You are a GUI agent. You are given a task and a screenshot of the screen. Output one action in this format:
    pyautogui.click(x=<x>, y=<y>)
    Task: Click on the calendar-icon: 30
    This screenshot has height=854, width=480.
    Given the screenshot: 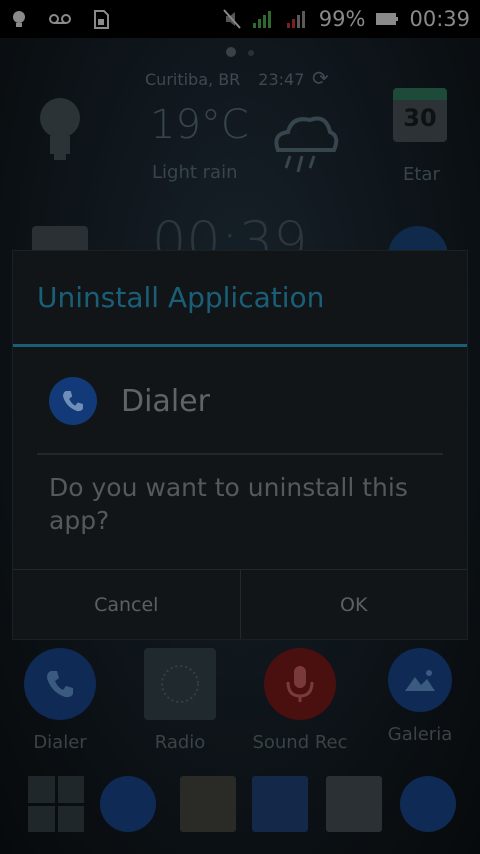 What is the action you would take?
    pyautogui.click(x=420, y=115)
    